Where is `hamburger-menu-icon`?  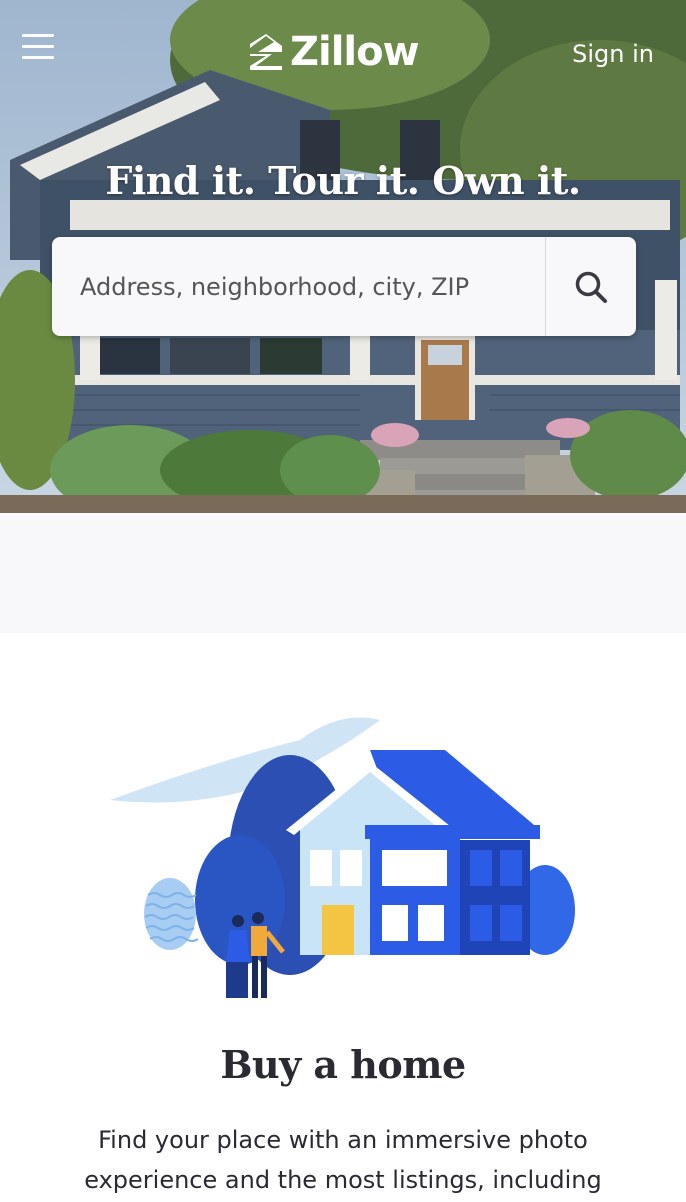
hamburger-menu-icon is located at coordinates (40, 49).